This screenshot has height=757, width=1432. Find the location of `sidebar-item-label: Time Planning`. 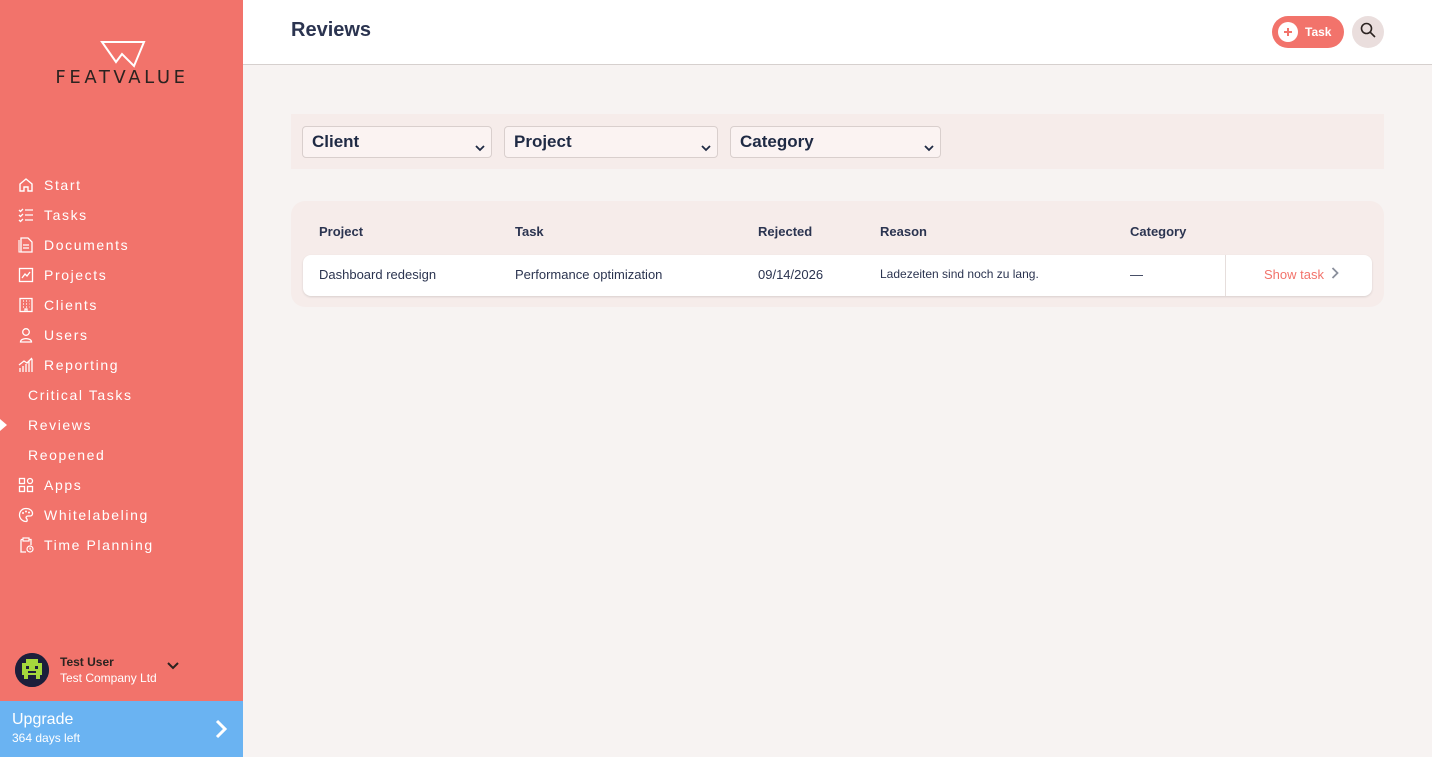

sidebar-item-label: Time Planning is located at coordinates (99, 545).